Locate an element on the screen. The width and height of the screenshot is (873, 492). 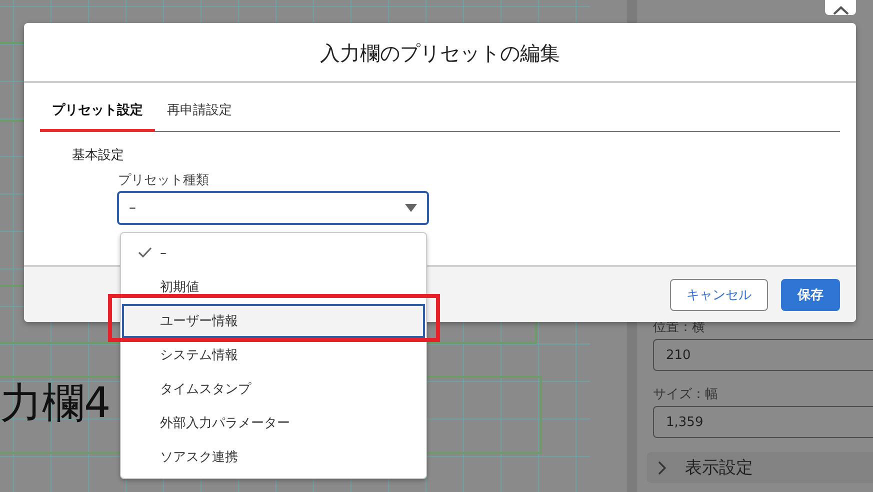
dropdown-icon is located at coordinates (411, 208).